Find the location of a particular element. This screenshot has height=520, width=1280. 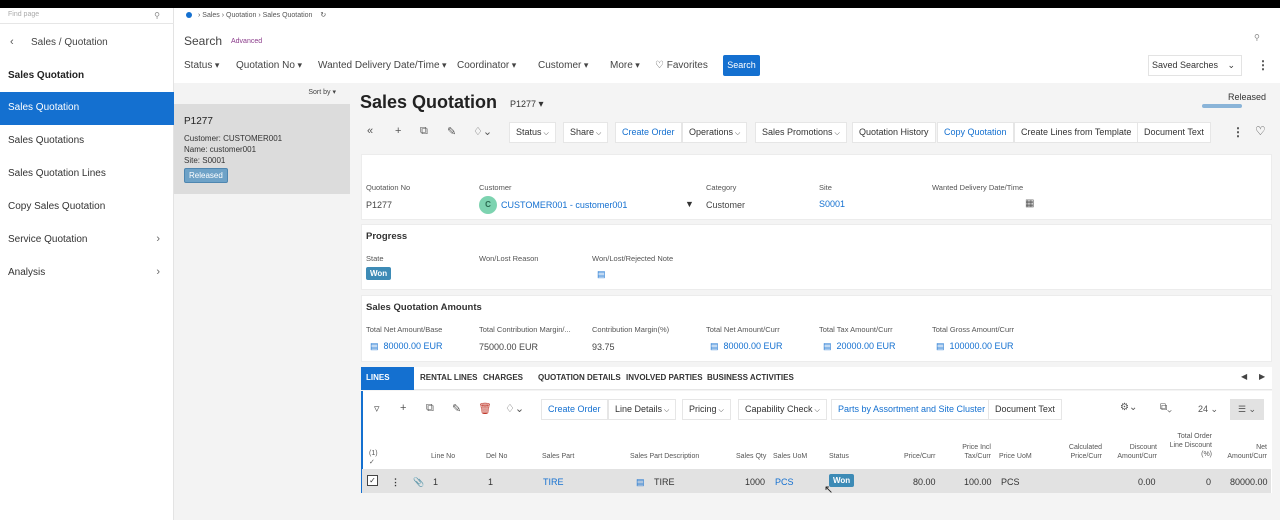

pin-icon: ⚲ is located at coordinates (1257, 37).